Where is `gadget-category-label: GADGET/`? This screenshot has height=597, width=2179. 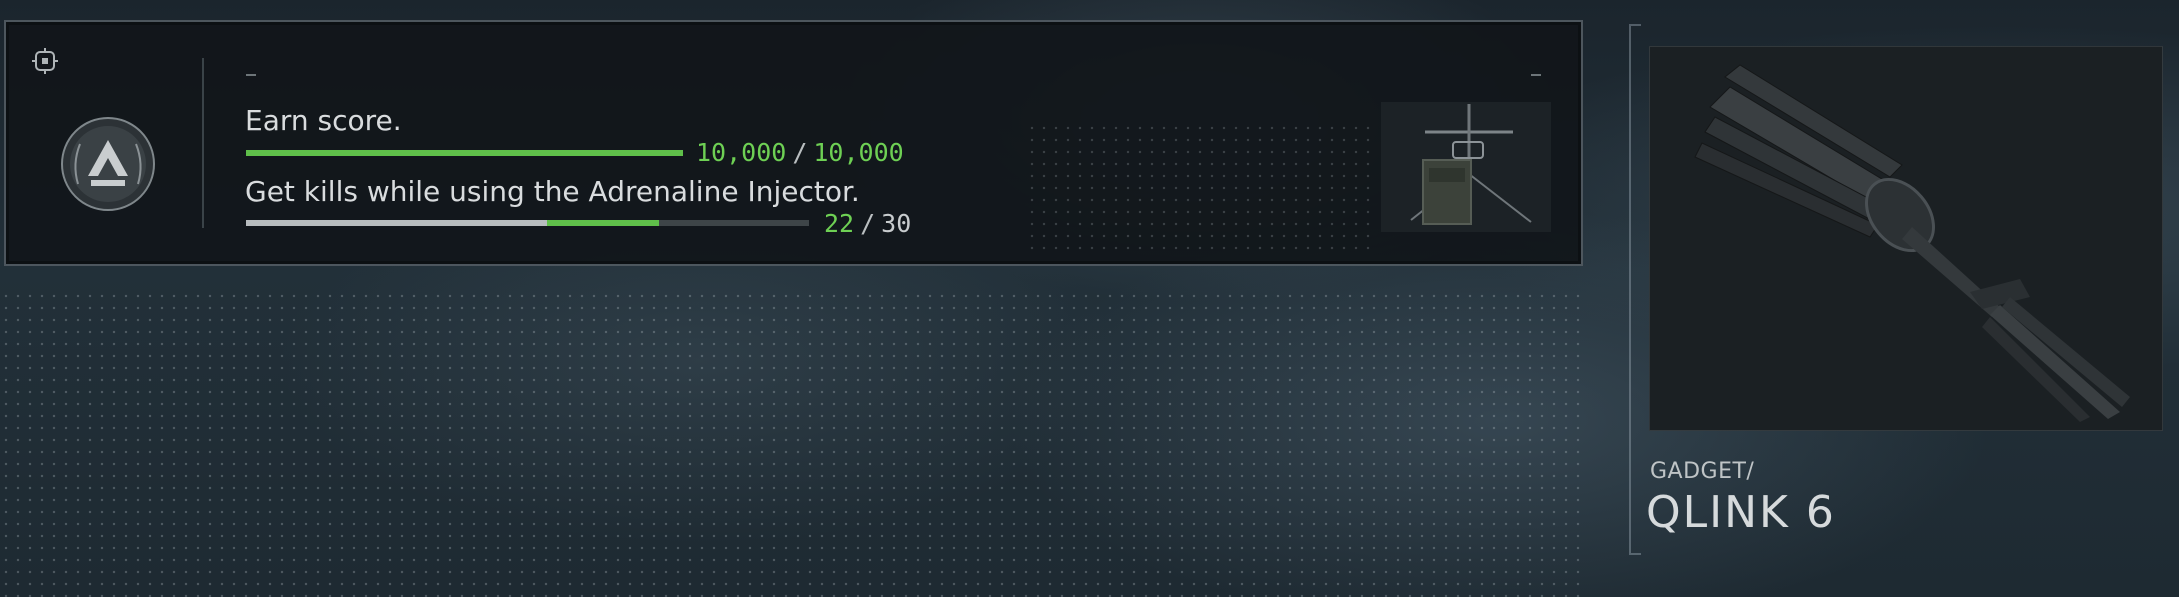 gadget-category-label: GADGET/ is located at coordinates (1702, 471).